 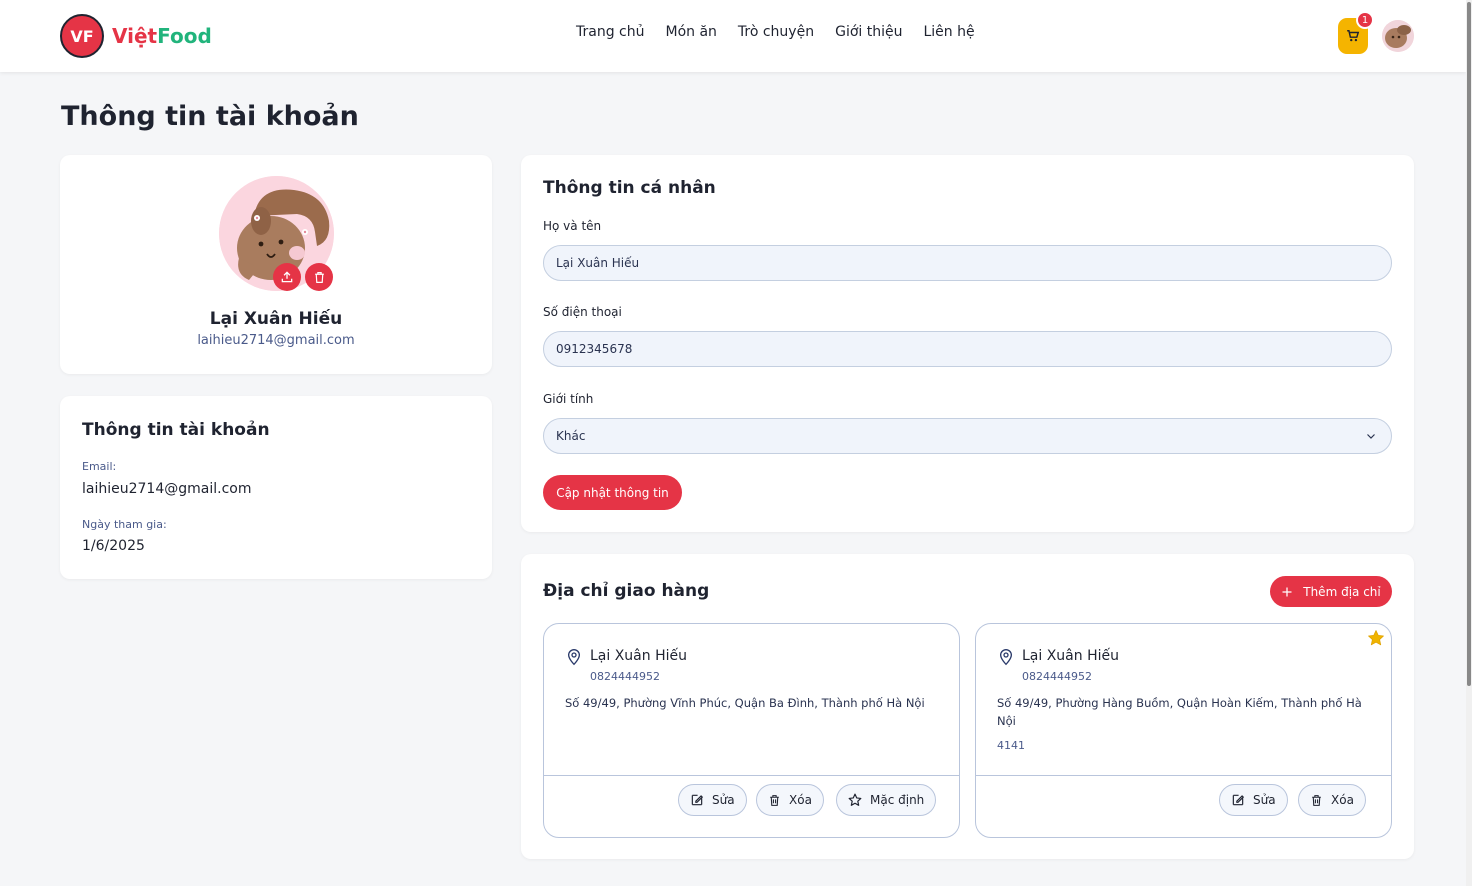 What do you see at coordinates (948, 32) in the screenshot?
I see `nav-item-contact: Liên hệ` at bounding box center [948, 32].